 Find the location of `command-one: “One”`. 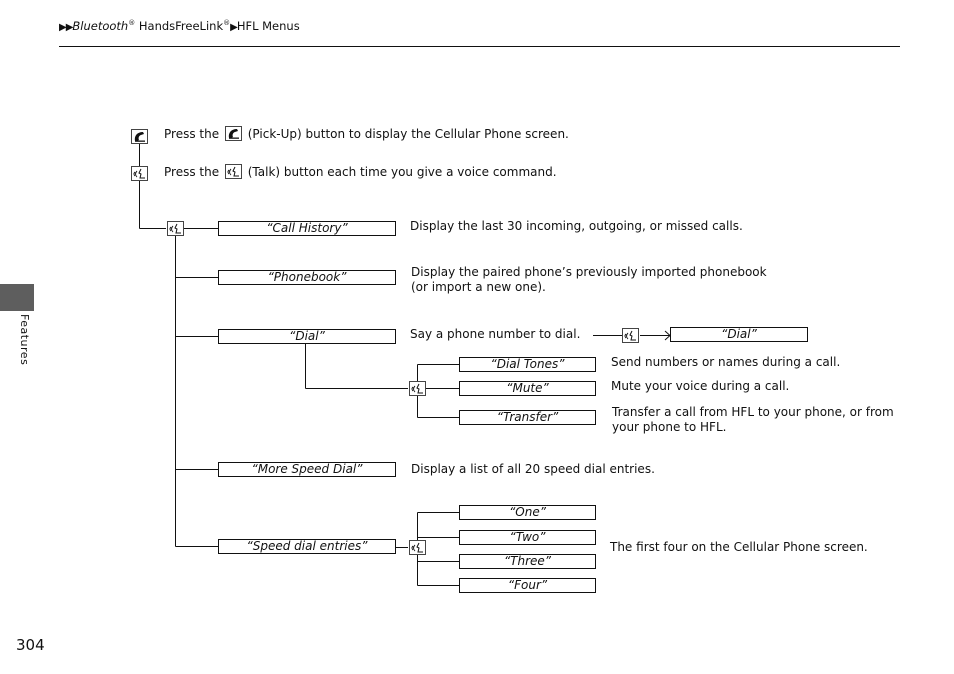

command-one: “One” is located at coordinates (527, 512).